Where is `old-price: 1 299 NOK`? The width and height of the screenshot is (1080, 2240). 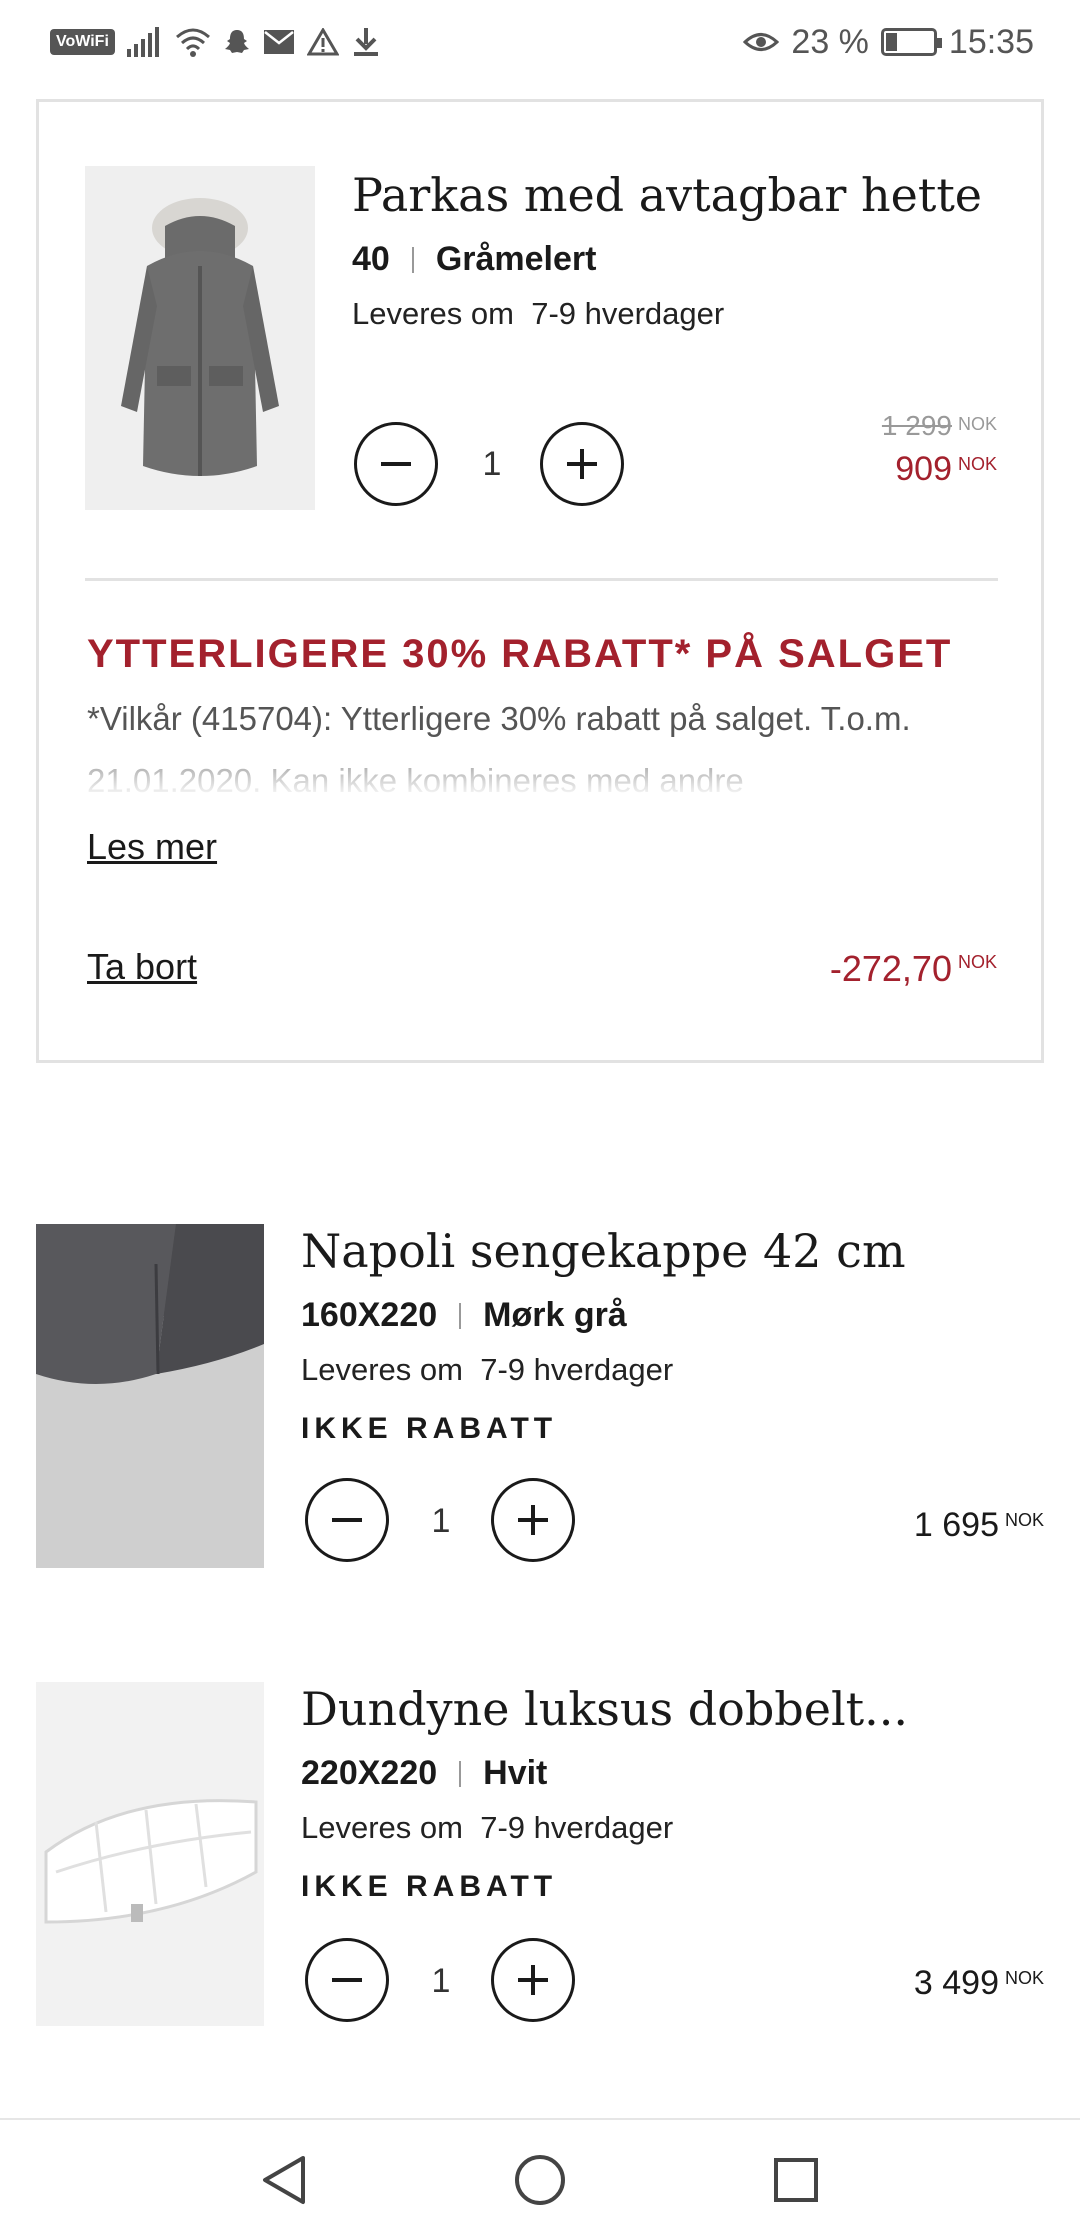
old-price: 1 299 NOK is located at coordinates (939, 426).